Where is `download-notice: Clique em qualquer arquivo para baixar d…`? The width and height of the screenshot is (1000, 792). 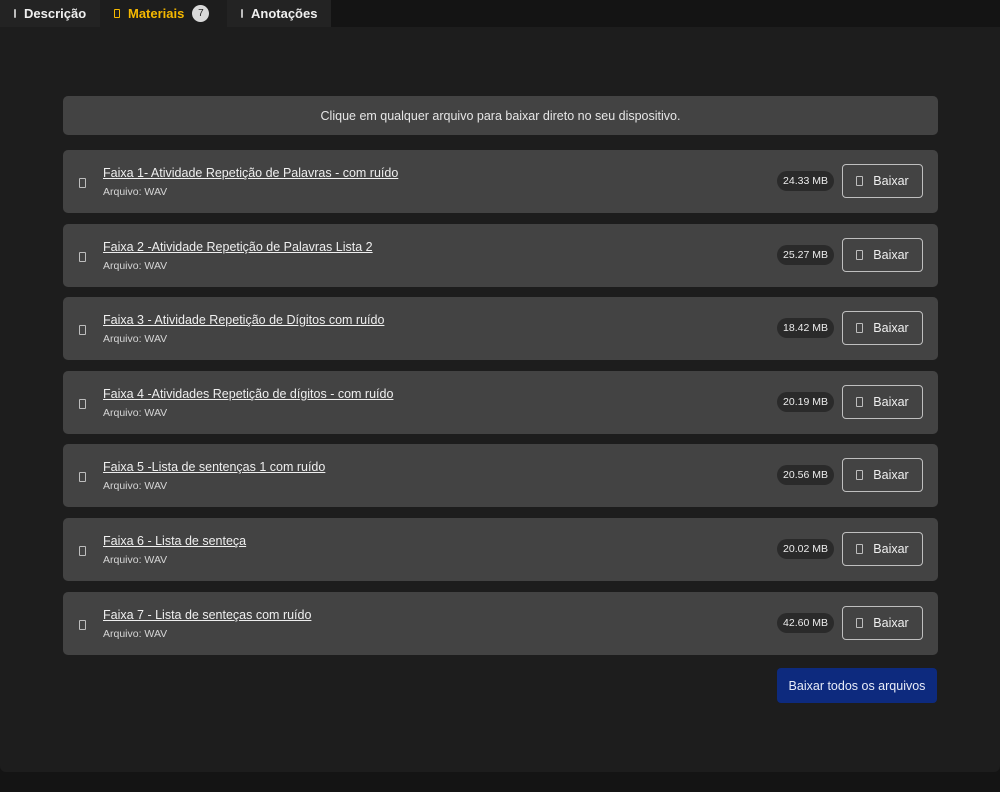 download-notice: Clique em qualquer arquivo para baixar d… is located at coordinates (500, 115).